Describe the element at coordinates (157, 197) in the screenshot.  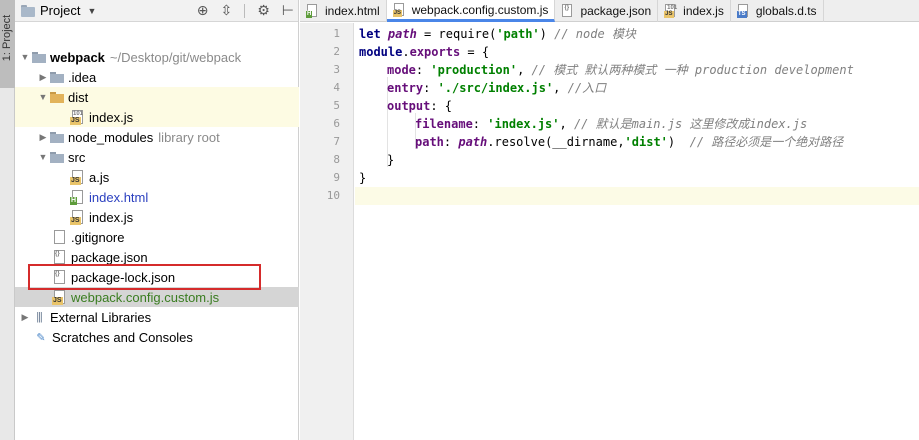
I see `tree-item-index-html: H index.html` at that location.